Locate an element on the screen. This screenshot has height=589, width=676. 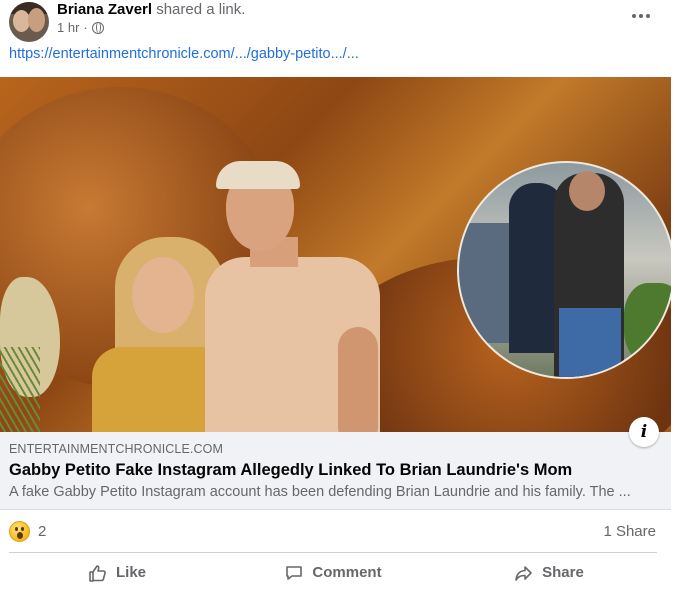
like-button: Like is located at coordinates (117, 572).